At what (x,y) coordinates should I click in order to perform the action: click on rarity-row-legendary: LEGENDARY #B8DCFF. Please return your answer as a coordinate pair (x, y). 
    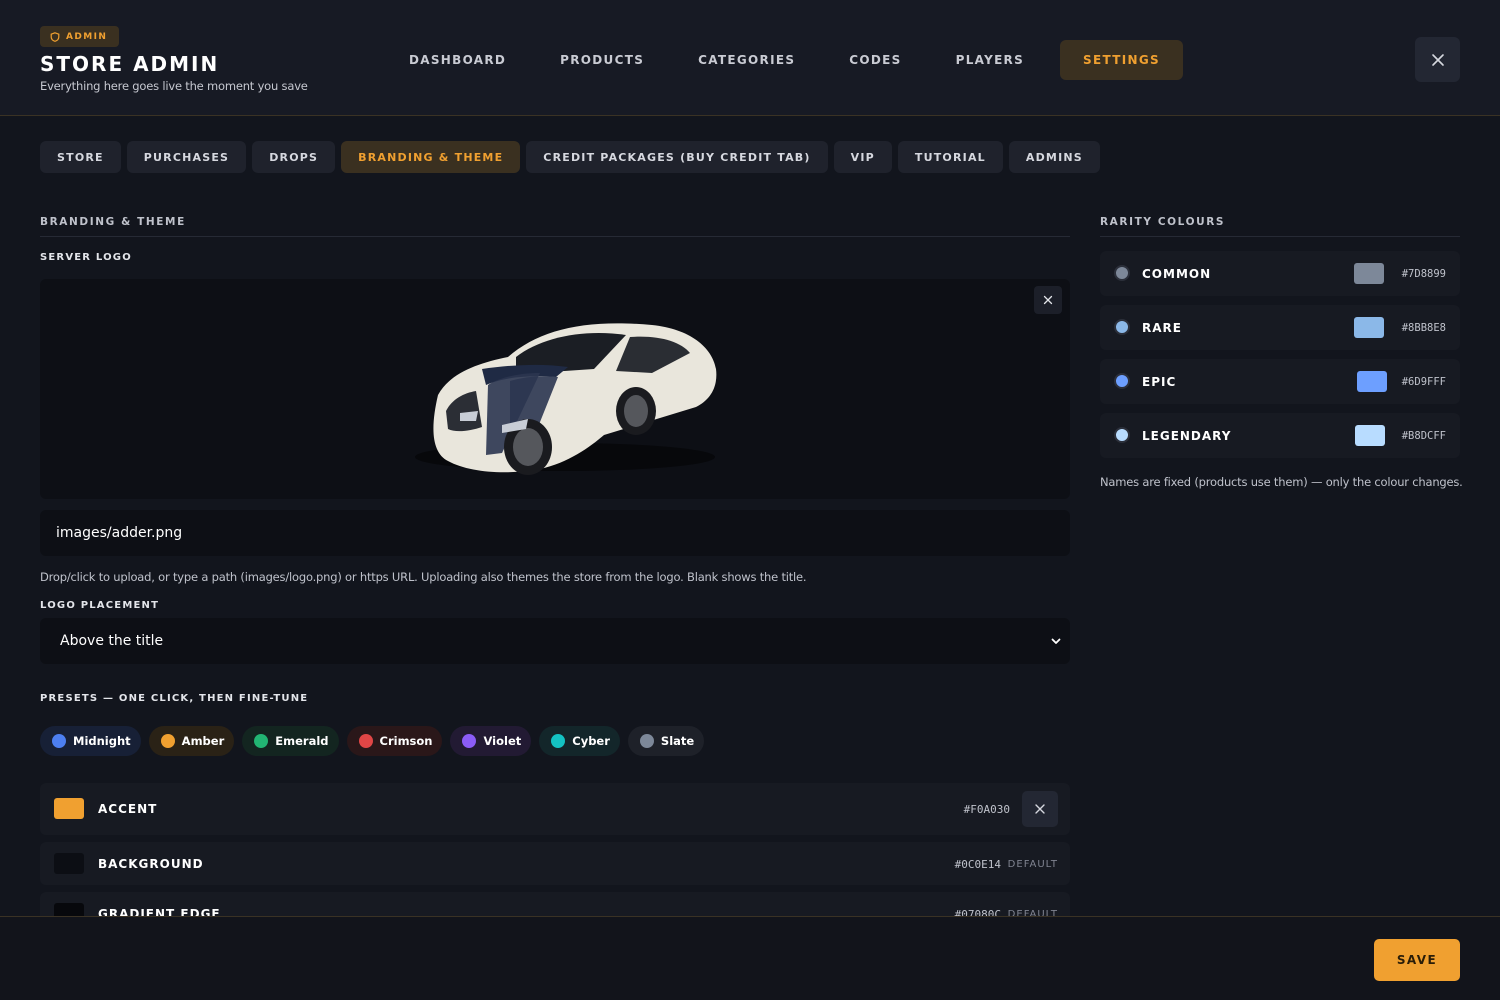
    Looking at the image, I should click on (1280, 435).